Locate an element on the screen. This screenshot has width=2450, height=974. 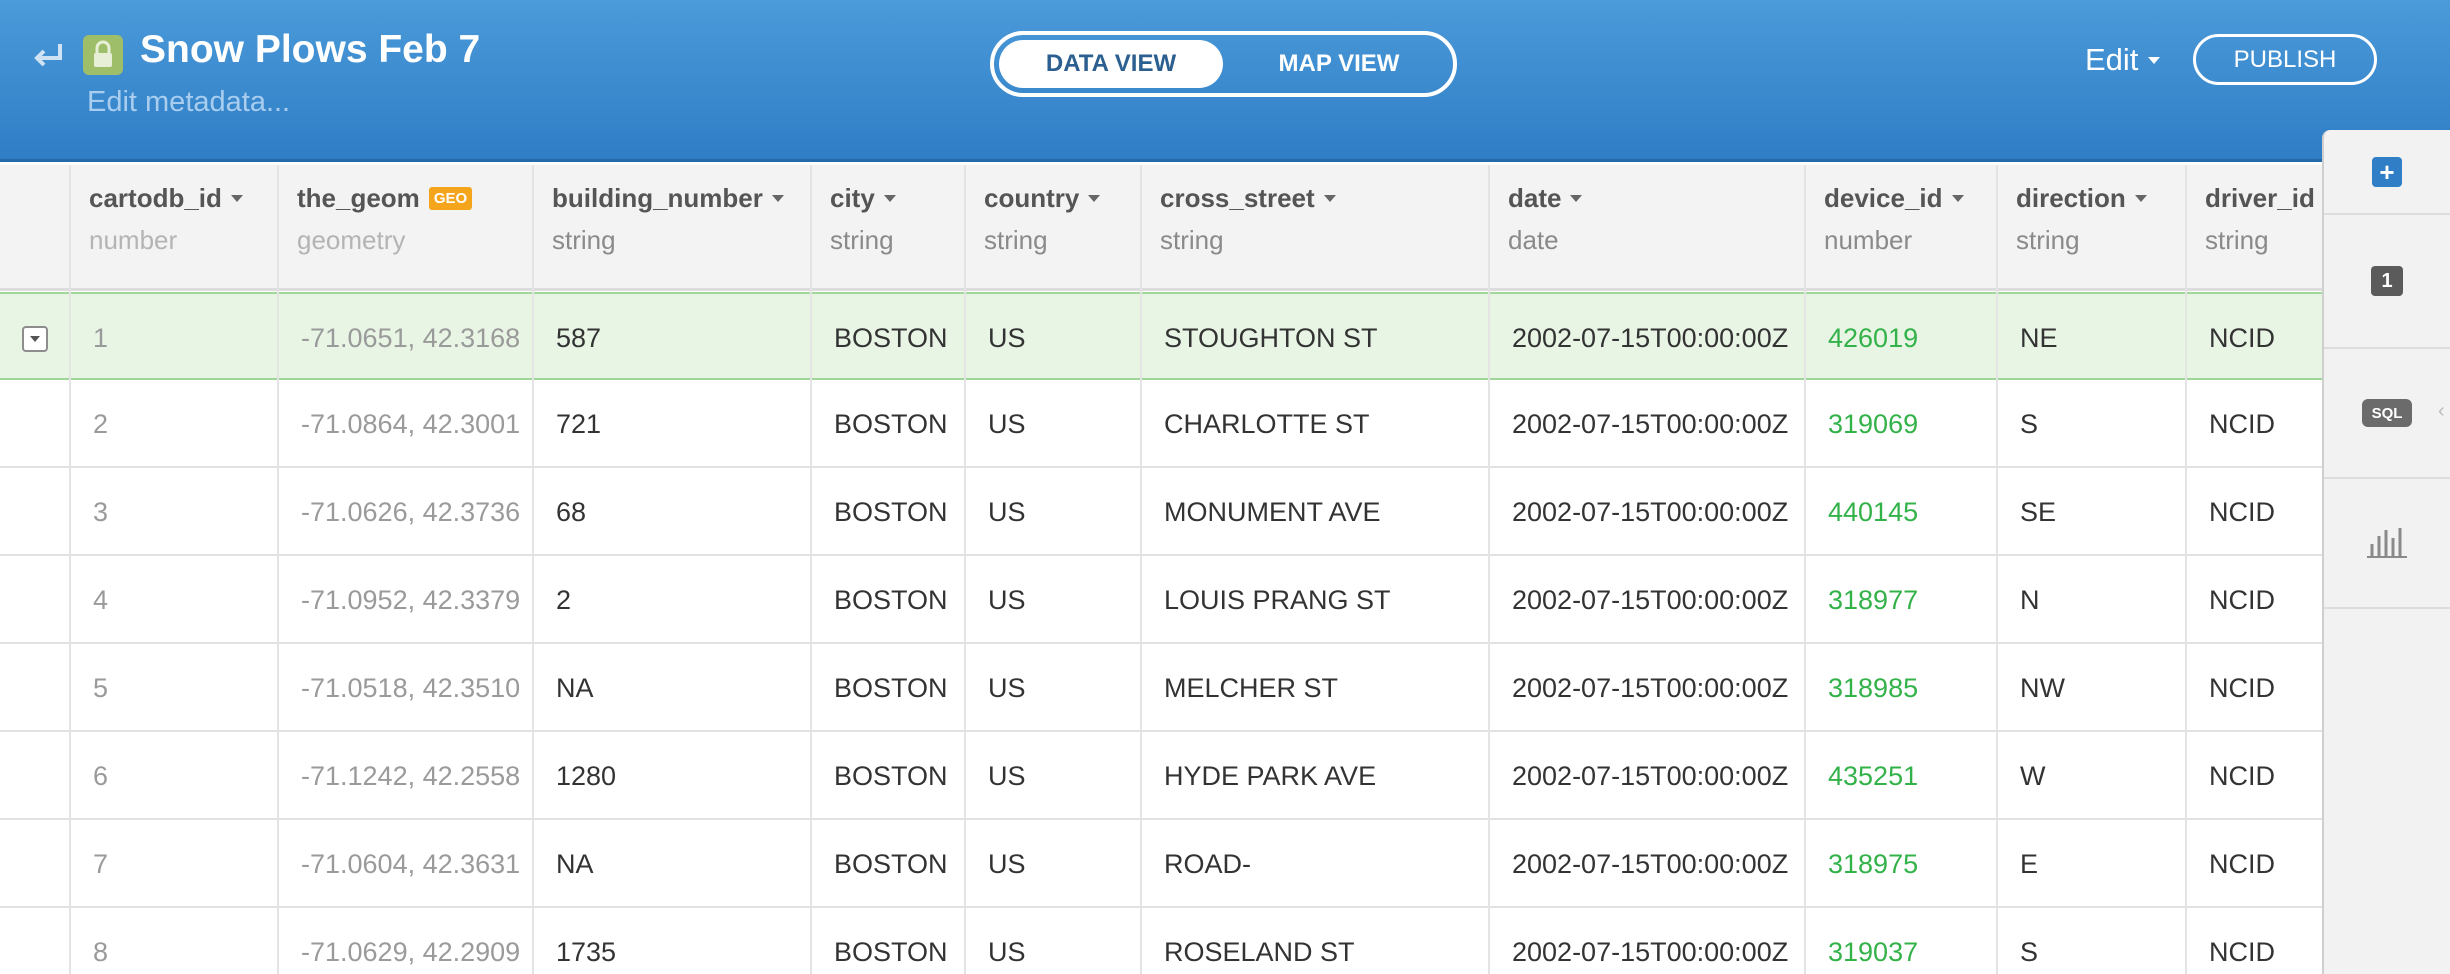
column-header-the-geom: the_geom GEO geometry is located at coordinates (405, 228).